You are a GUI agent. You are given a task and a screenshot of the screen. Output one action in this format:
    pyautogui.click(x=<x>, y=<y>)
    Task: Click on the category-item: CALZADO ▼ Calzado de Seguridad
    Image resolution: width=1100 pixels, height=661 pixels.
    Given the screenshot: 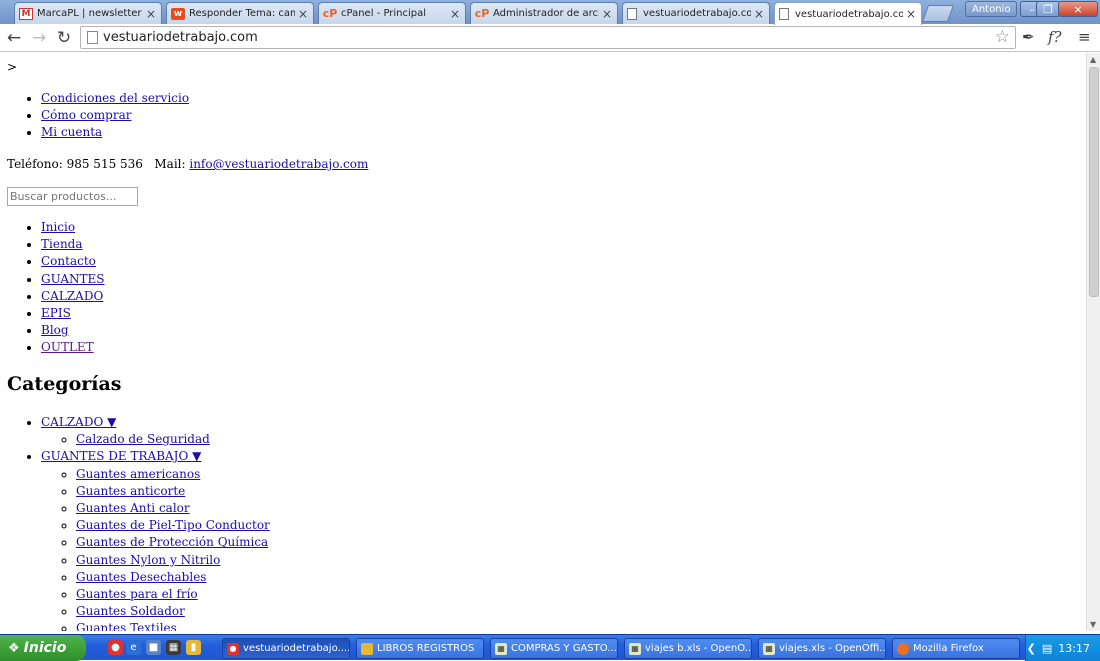 What is the action you would take?
    pyautogui.click(x=155, y=431)
    